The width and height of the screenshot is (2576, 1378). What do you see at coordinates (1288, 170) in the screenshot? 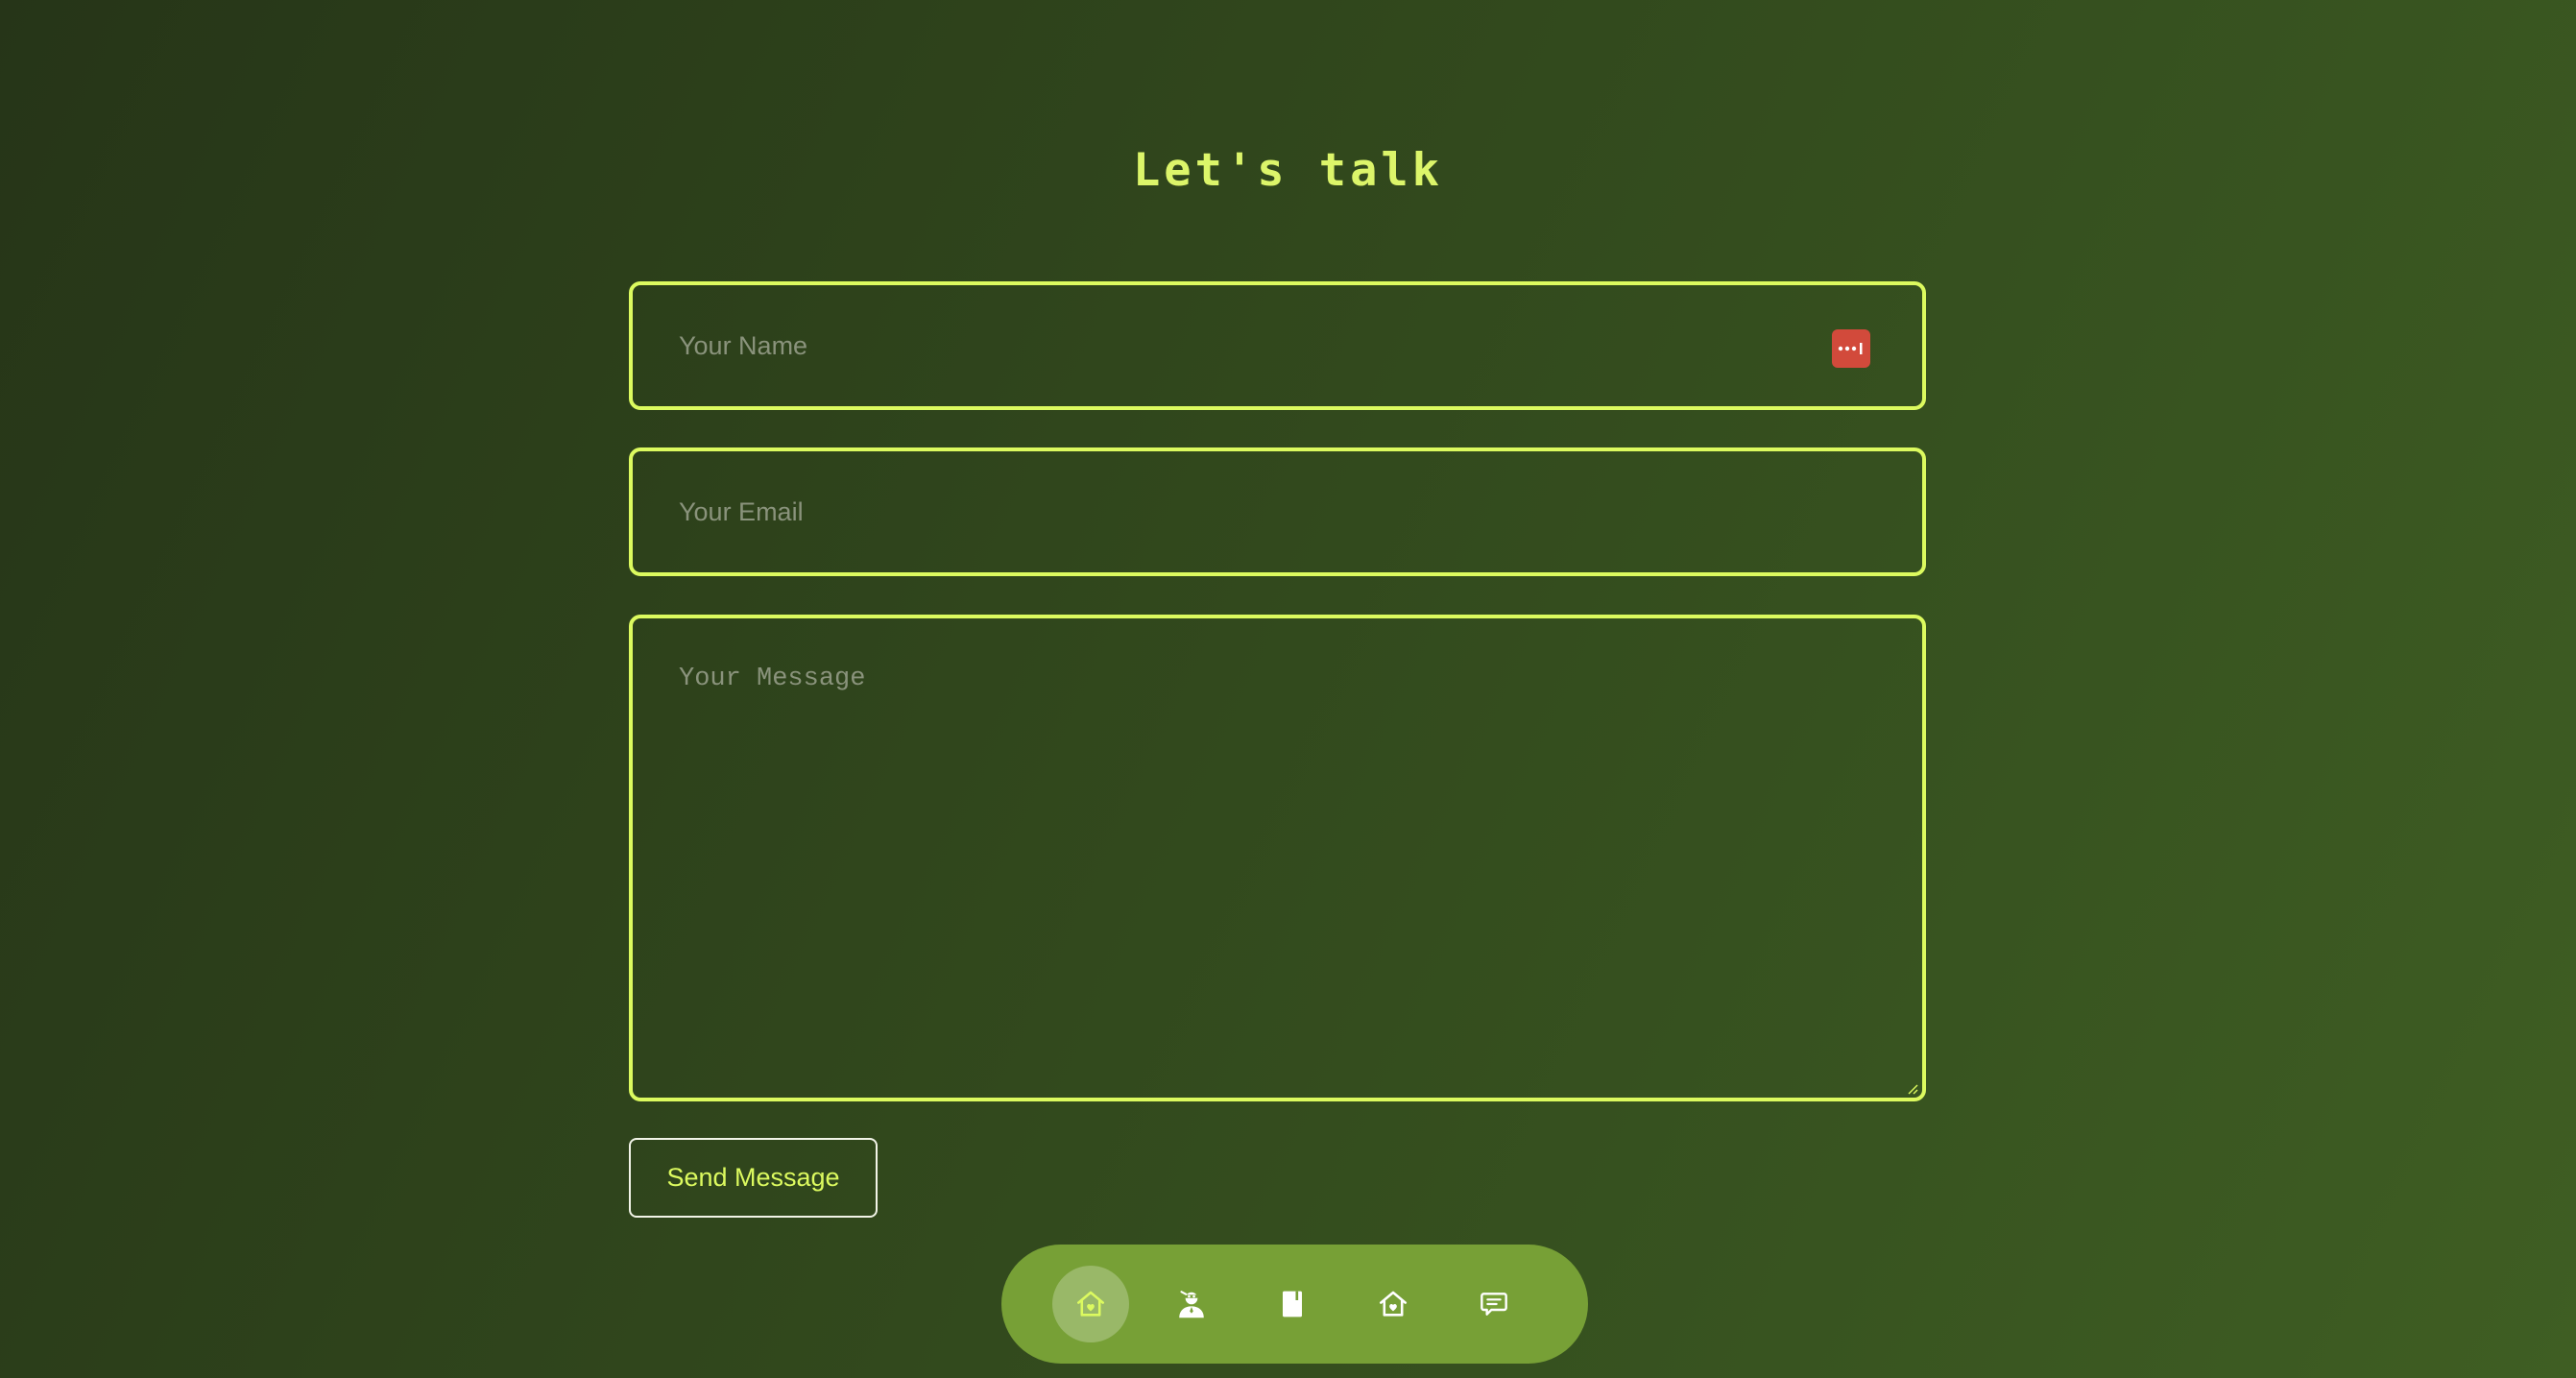
I see `page-title: Let's talk` at bounding box center [1288, 170].